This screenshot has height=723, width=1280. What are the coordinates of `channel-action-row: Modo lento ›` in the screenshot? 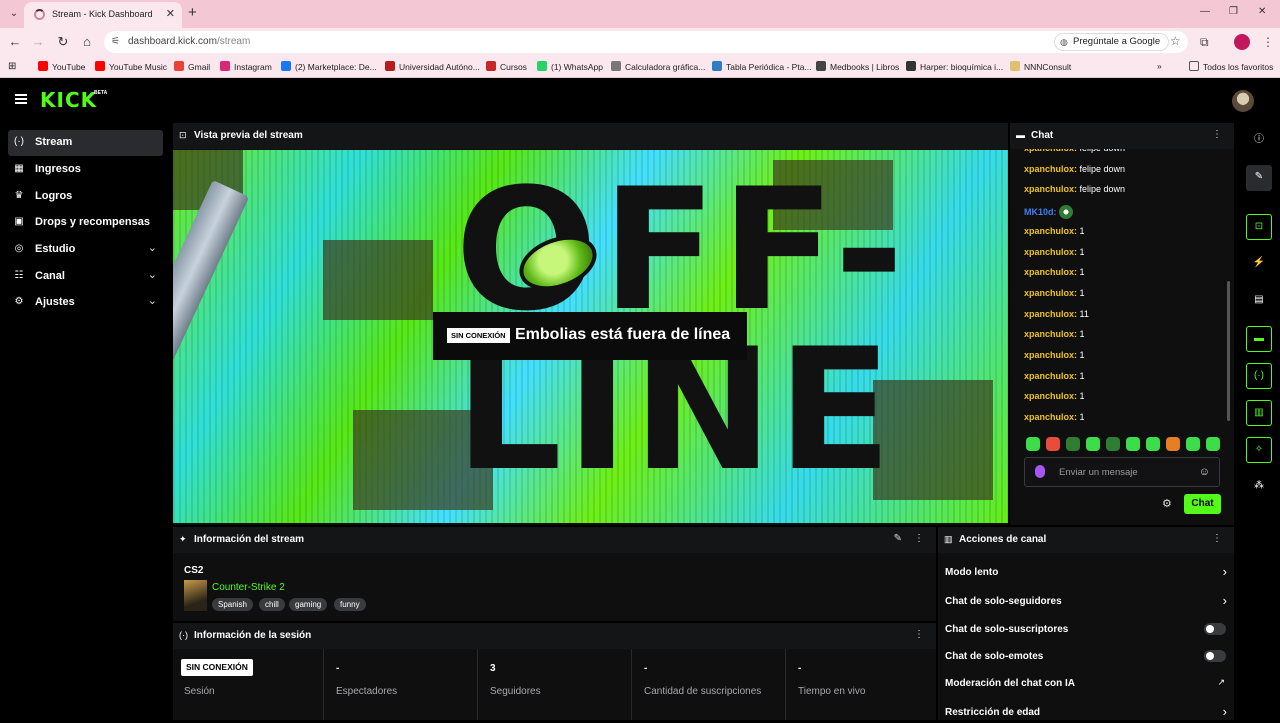 It's located at (1086, 573).